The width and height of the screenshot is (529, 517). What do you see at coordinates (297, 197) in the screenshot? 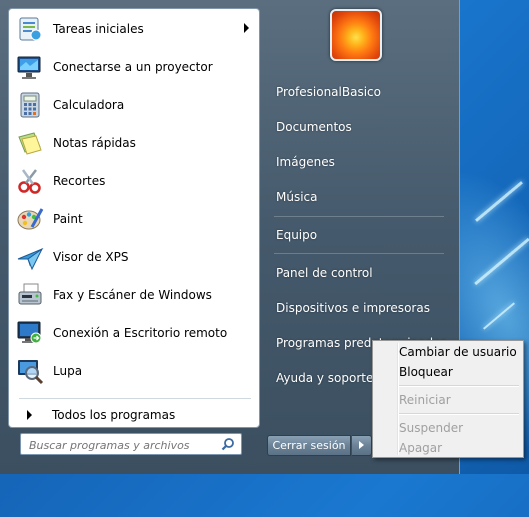
I see `right-item-label: Música` at bounding box center [297, 197].